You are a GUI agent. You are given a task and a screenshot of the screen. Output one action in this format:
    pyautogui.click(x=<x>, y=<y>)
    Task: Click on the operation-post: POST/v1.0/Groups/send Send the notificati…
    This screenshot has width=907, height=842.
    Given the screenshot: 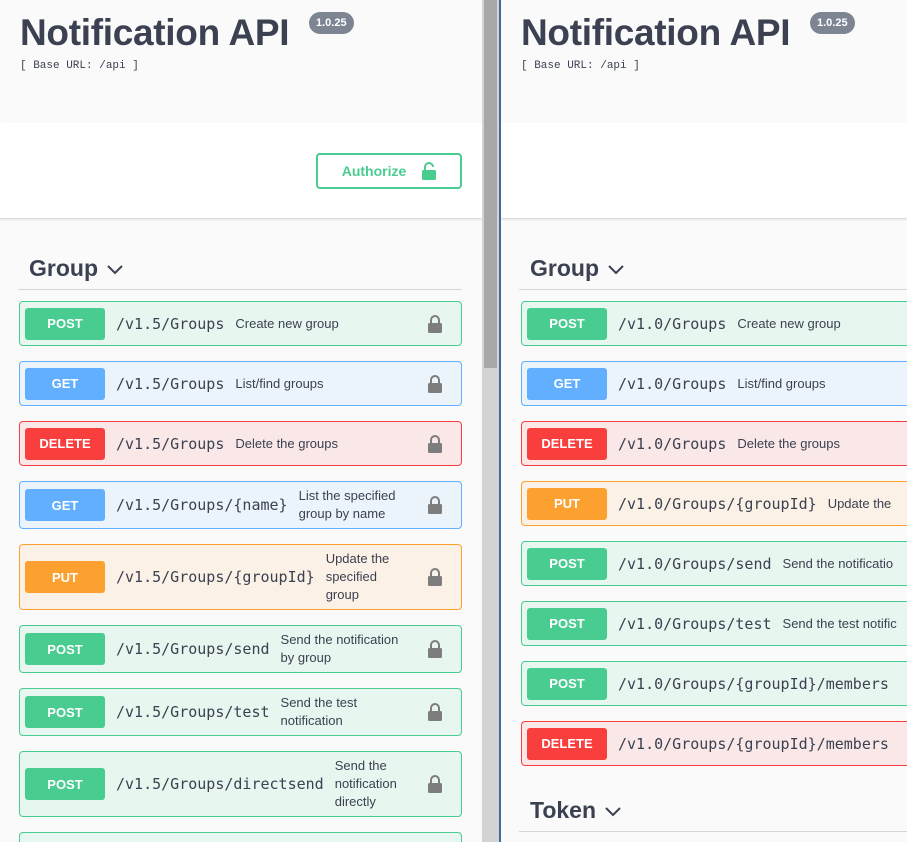 What is the action you would take?
    pyautogui.click(x=714, y=563)
    